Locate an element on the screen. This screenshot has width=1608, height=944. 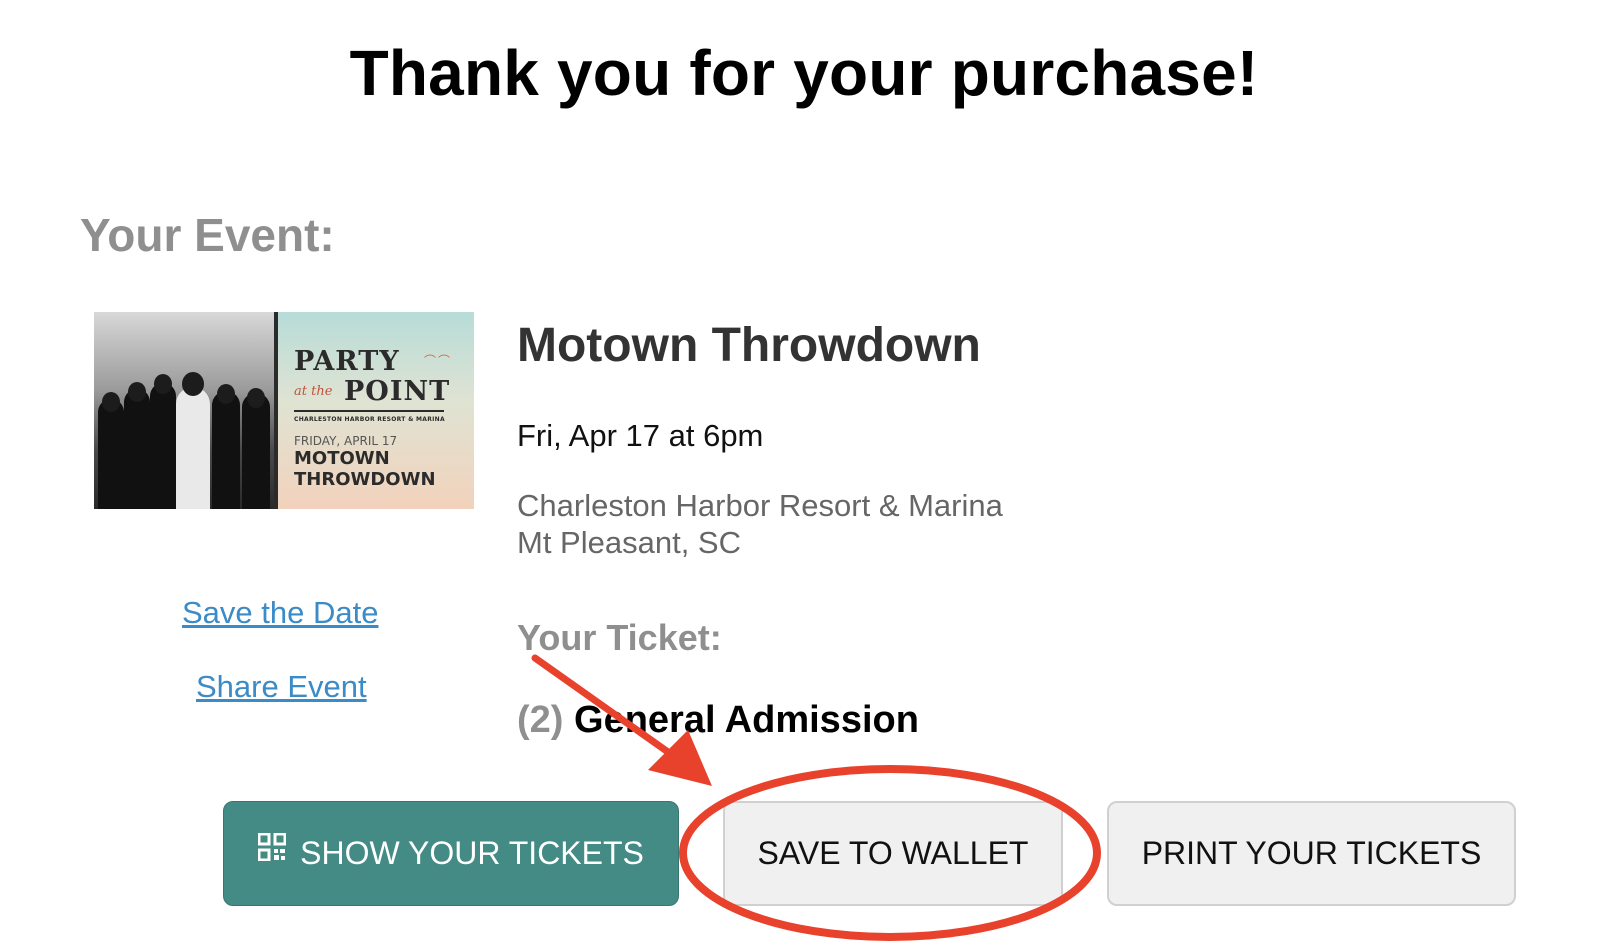
ticket-line: (2) General Admission is located at coordinates (718, 720).